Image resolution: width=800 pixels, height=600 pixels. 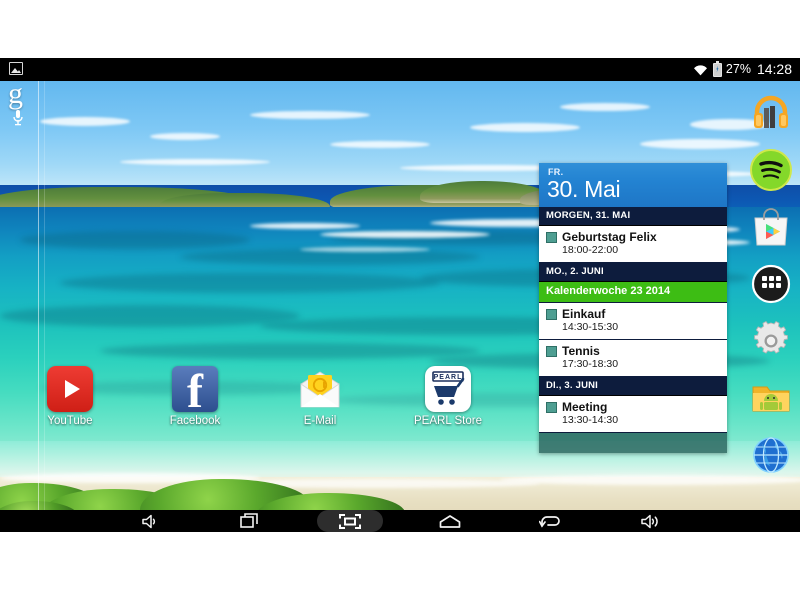 I want to click on calendar-footer-strip, so click(x=633, y=443).